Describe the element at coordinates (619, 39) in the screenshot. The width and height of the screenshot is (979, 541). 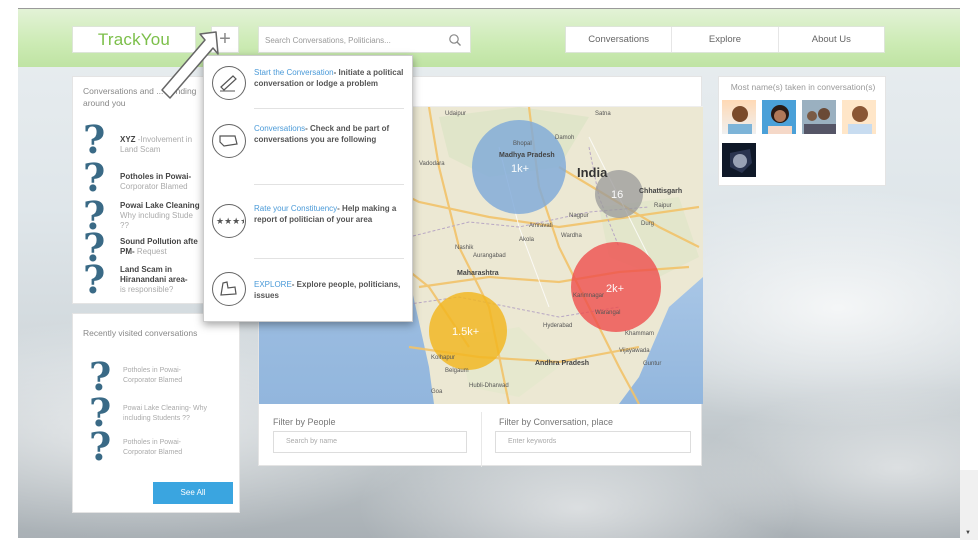
I see `nav-conversations: Conversations` at that location.